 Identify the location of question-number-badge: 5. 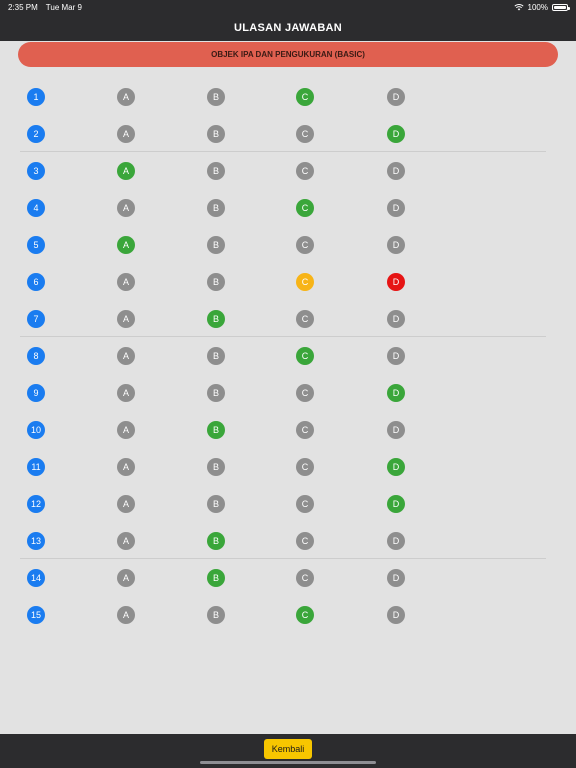
(36, 244).